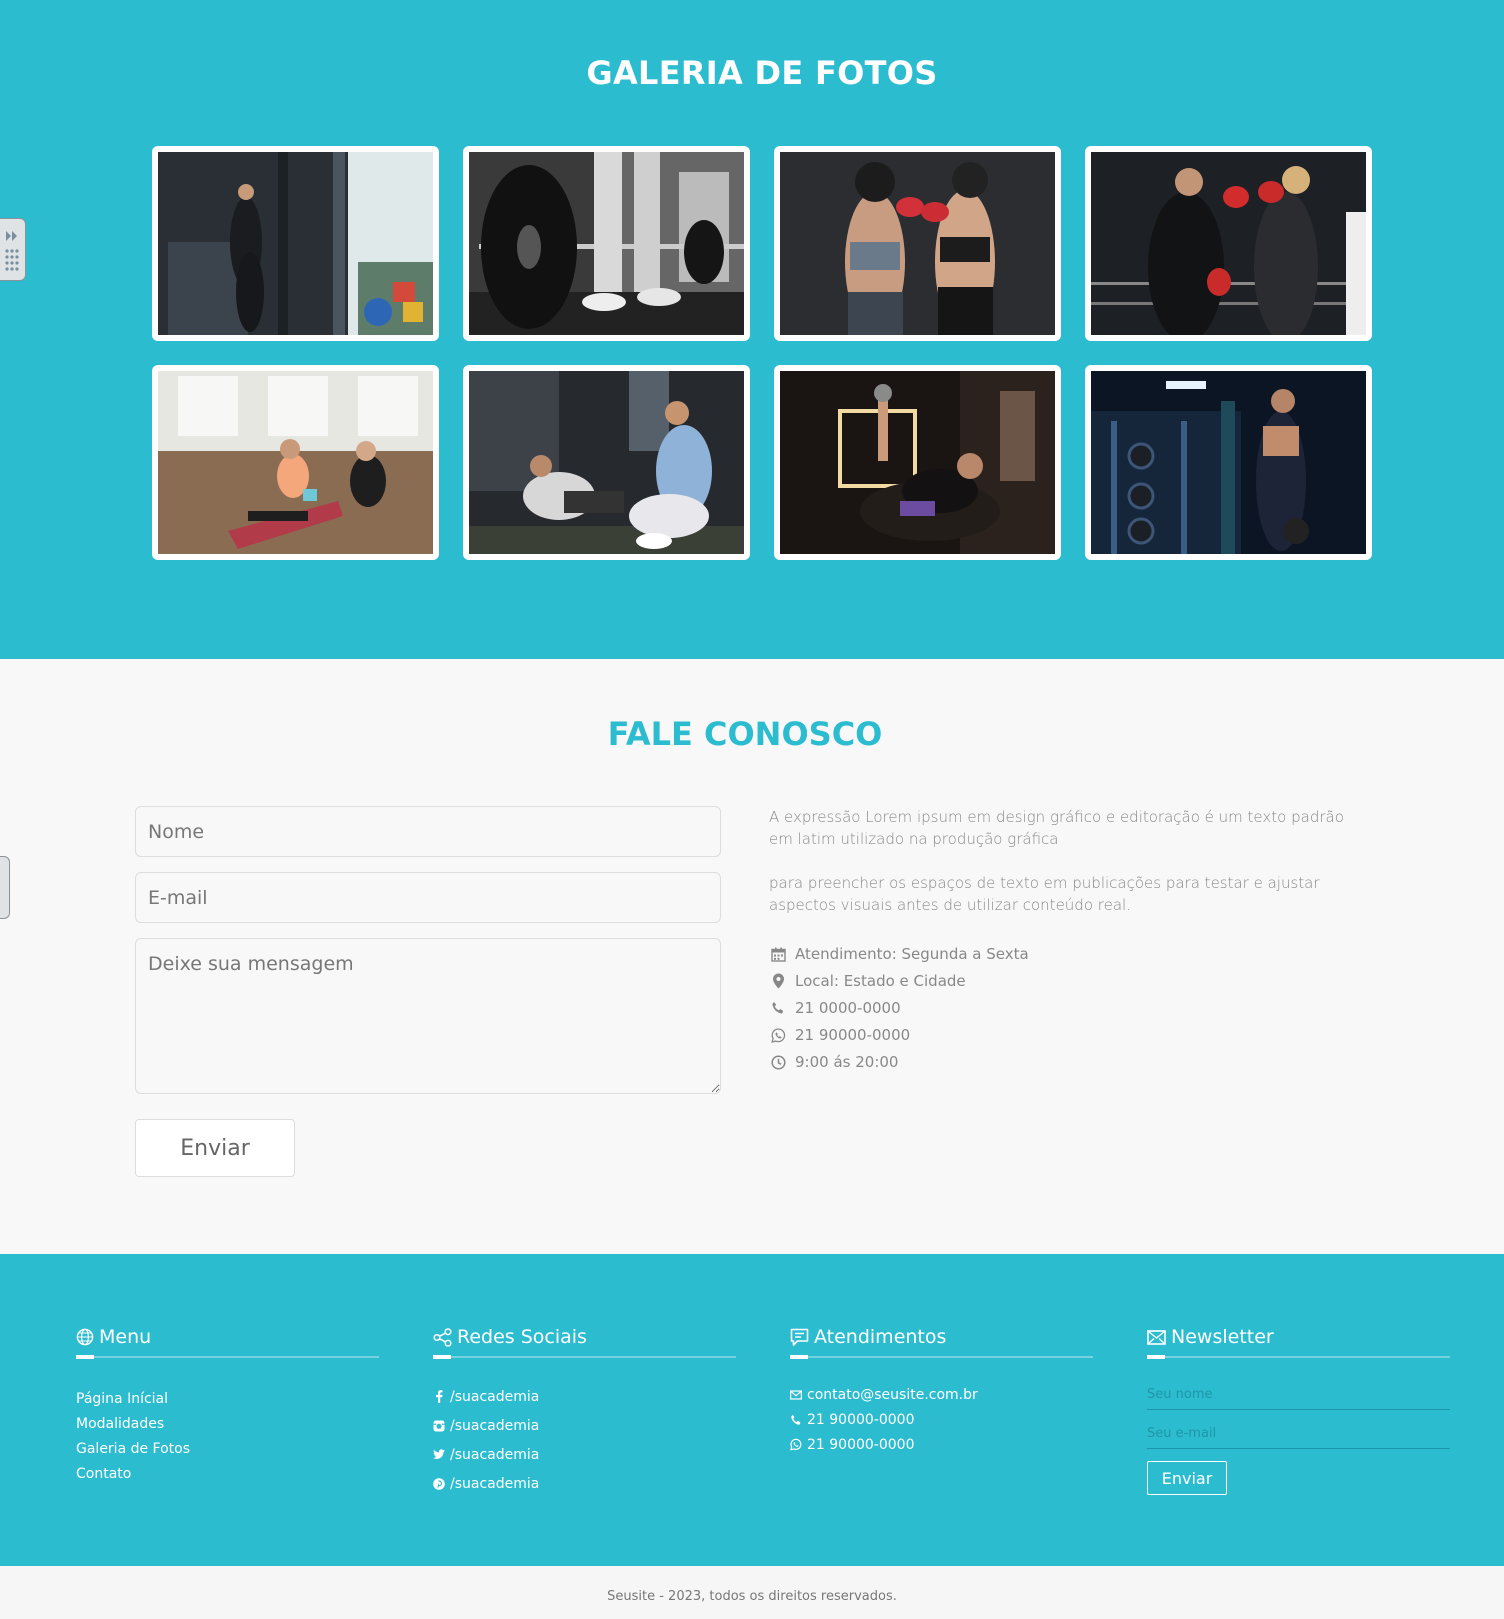 The height and width of the screenshot is (1619, 1504). Describe the element at coordinates (439, 1483) in the screenshot. I see `pinterest-icon` at that location.